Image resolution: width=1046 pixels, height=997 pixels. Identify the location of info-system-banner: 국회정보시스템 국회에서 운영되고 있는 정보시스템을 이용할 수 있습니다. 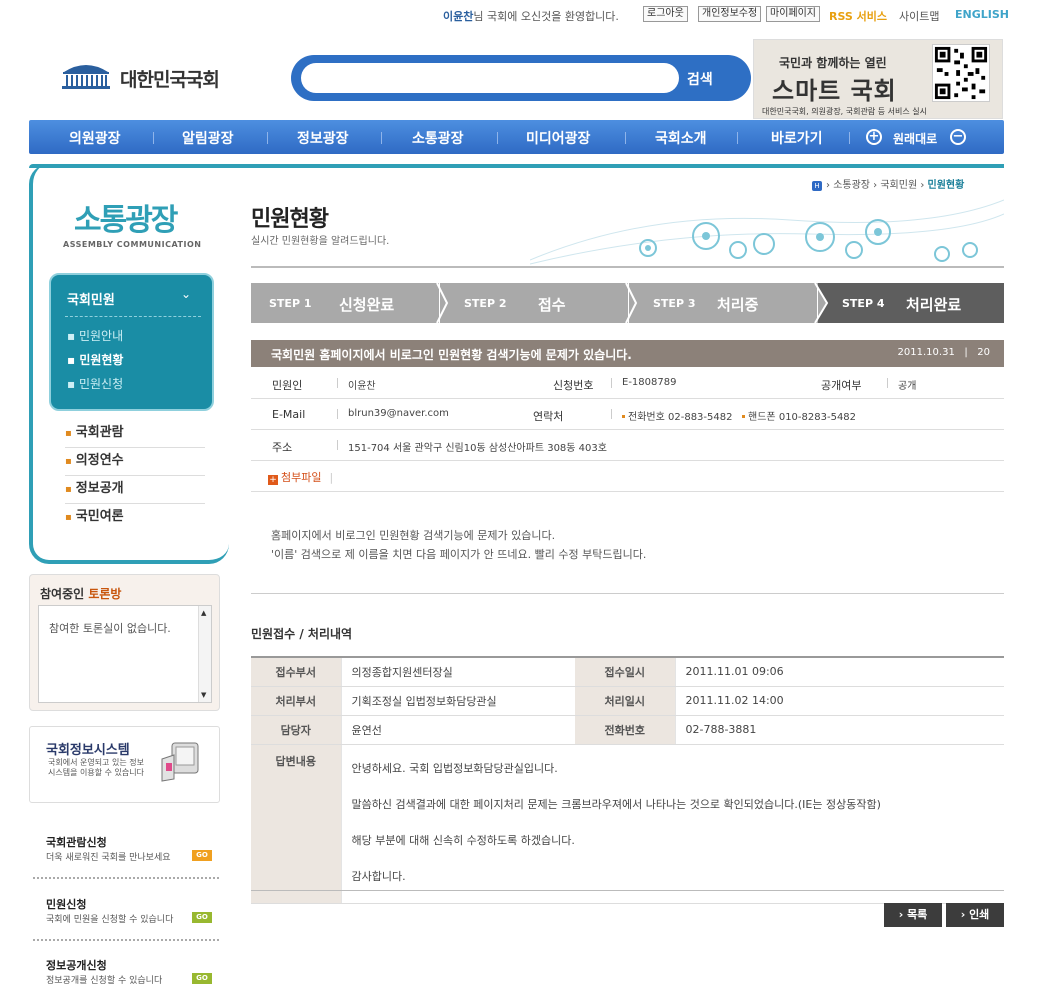
(124, 764).